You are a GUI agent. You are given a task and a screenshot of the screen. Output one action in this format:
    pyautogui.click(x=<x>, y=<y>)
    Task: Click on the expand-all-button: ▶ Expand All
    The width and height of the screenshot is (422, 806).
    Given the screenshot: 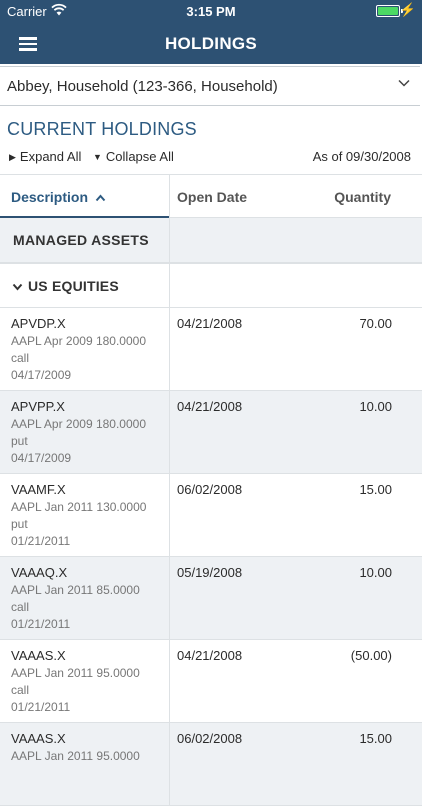 What is the action you would take?
    pyautogui.click(x=45, y=156)
    